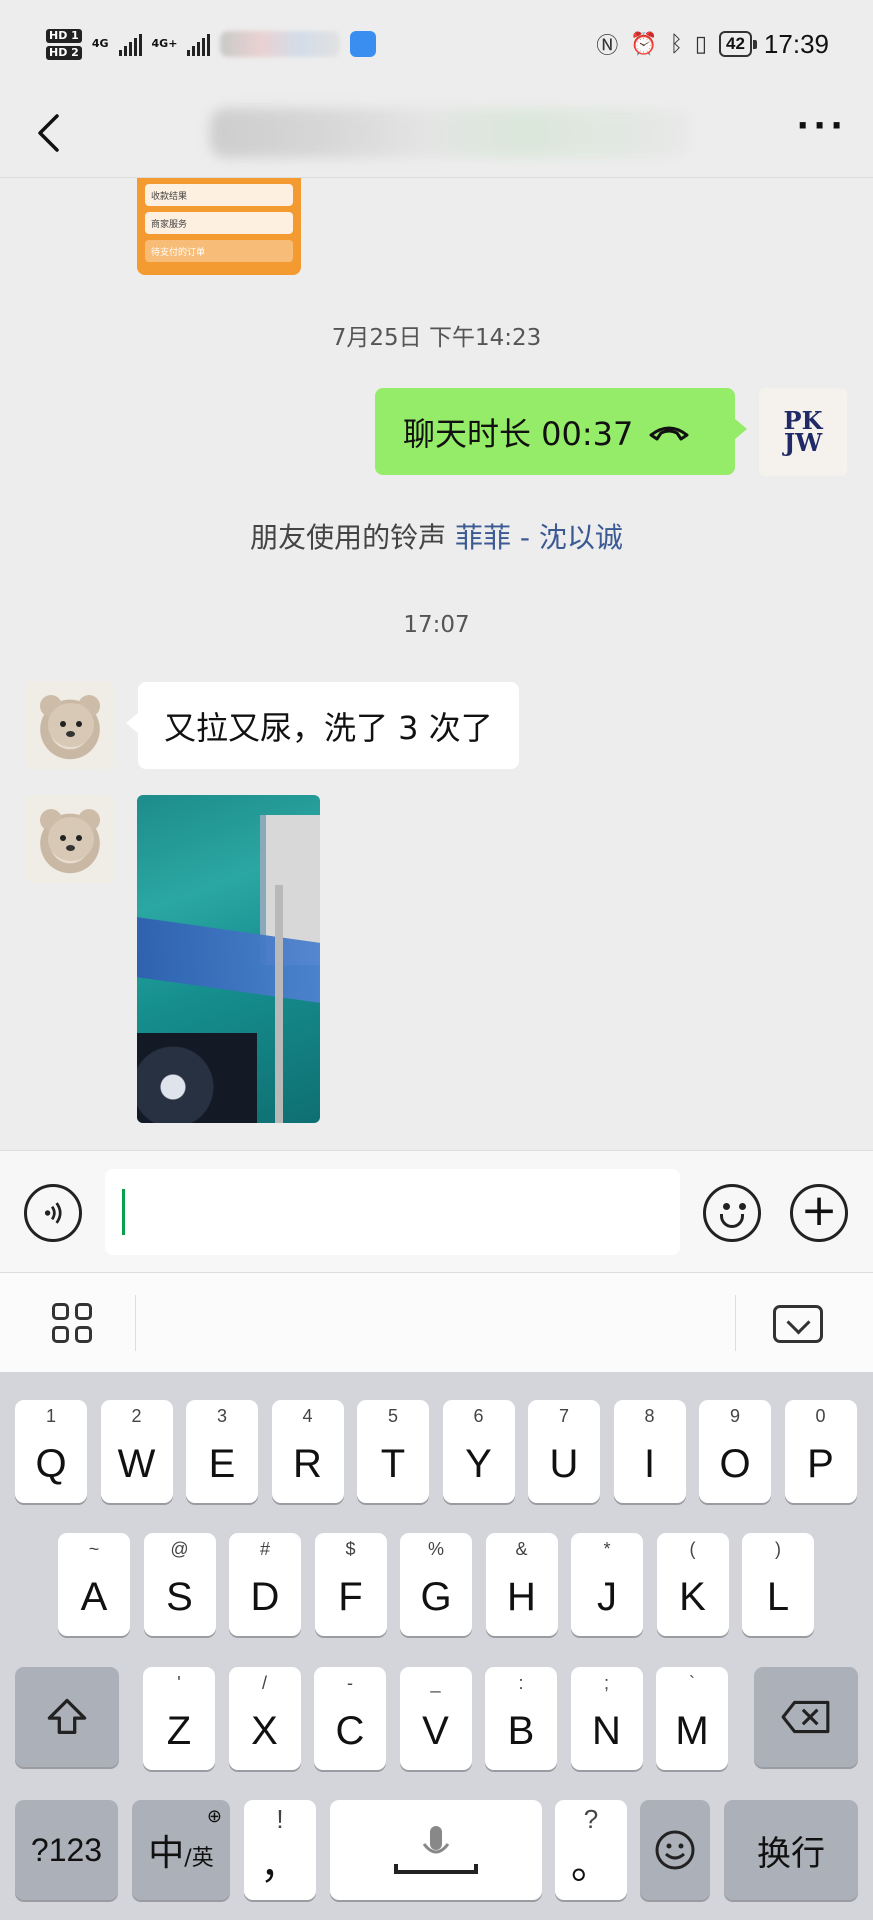 The width and height of the screenshot is (873, 1920). I want to click on key-main-label: O, so click(735, 1464).